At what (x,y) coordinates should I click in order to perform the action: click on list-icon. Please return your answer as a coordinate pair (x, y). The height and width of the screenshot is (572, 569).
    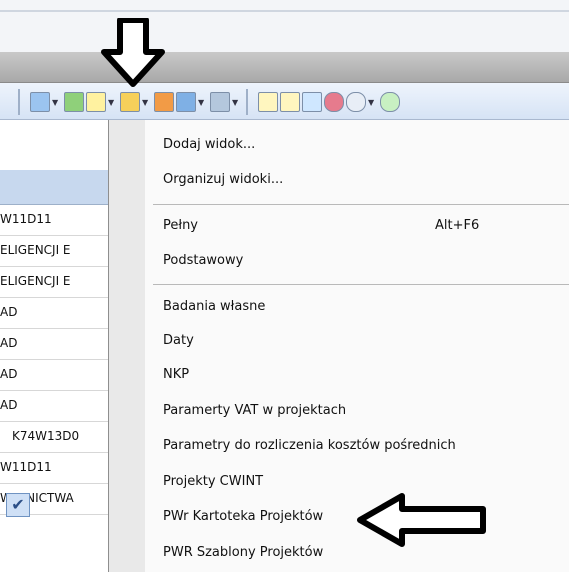
    Looking at the image, I should click on (290, 102).